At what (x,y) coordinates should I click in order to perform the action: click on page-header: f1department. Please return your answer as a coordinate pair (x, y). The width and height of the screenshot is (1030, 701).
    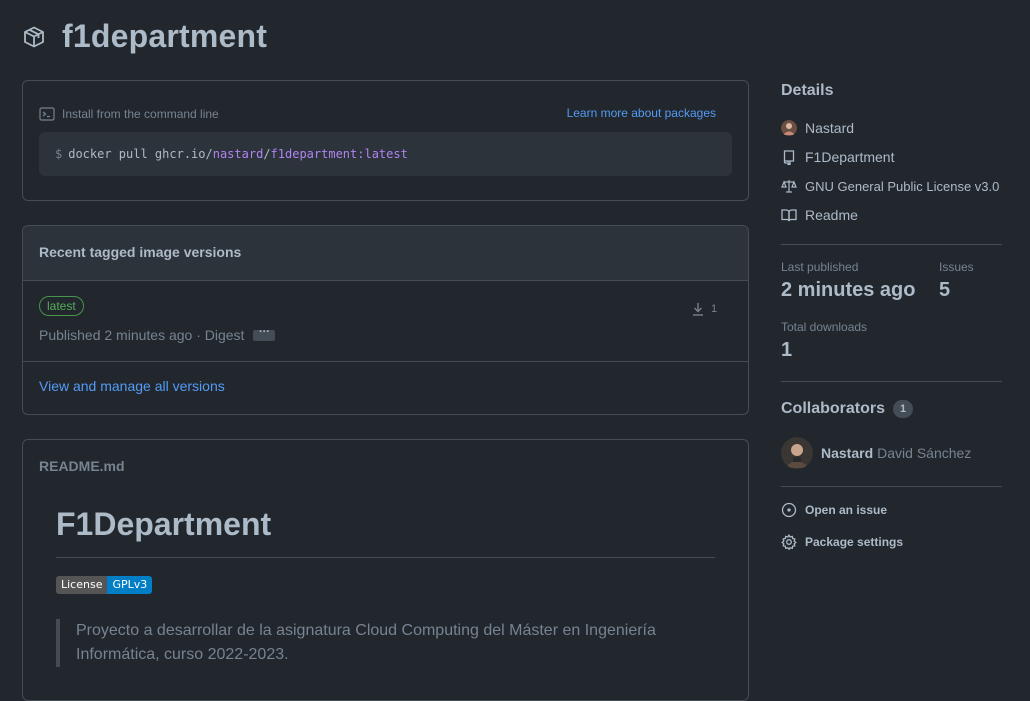
    Looking at the image, I should click on (144, 36).